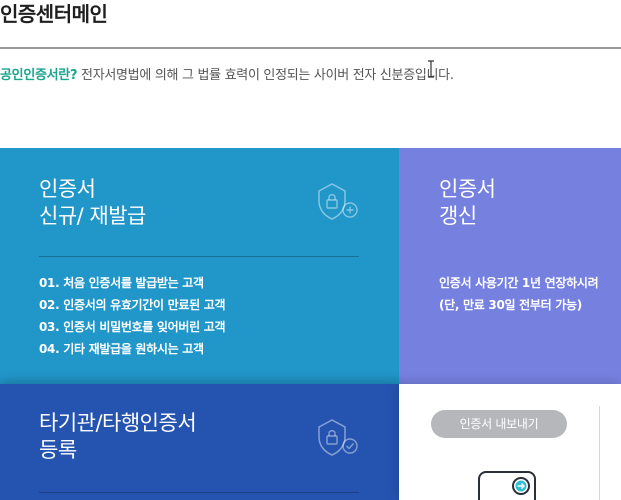 The height and width of the screenshot is (500, 621). What do you see at coordinates (265, 75) in the screenshot?
I see `intro-description: 전자서명법에 의해 그 법률 효력이 인정되는 사이버 전자 신분증입니다.` at bounding box center [265, 75].